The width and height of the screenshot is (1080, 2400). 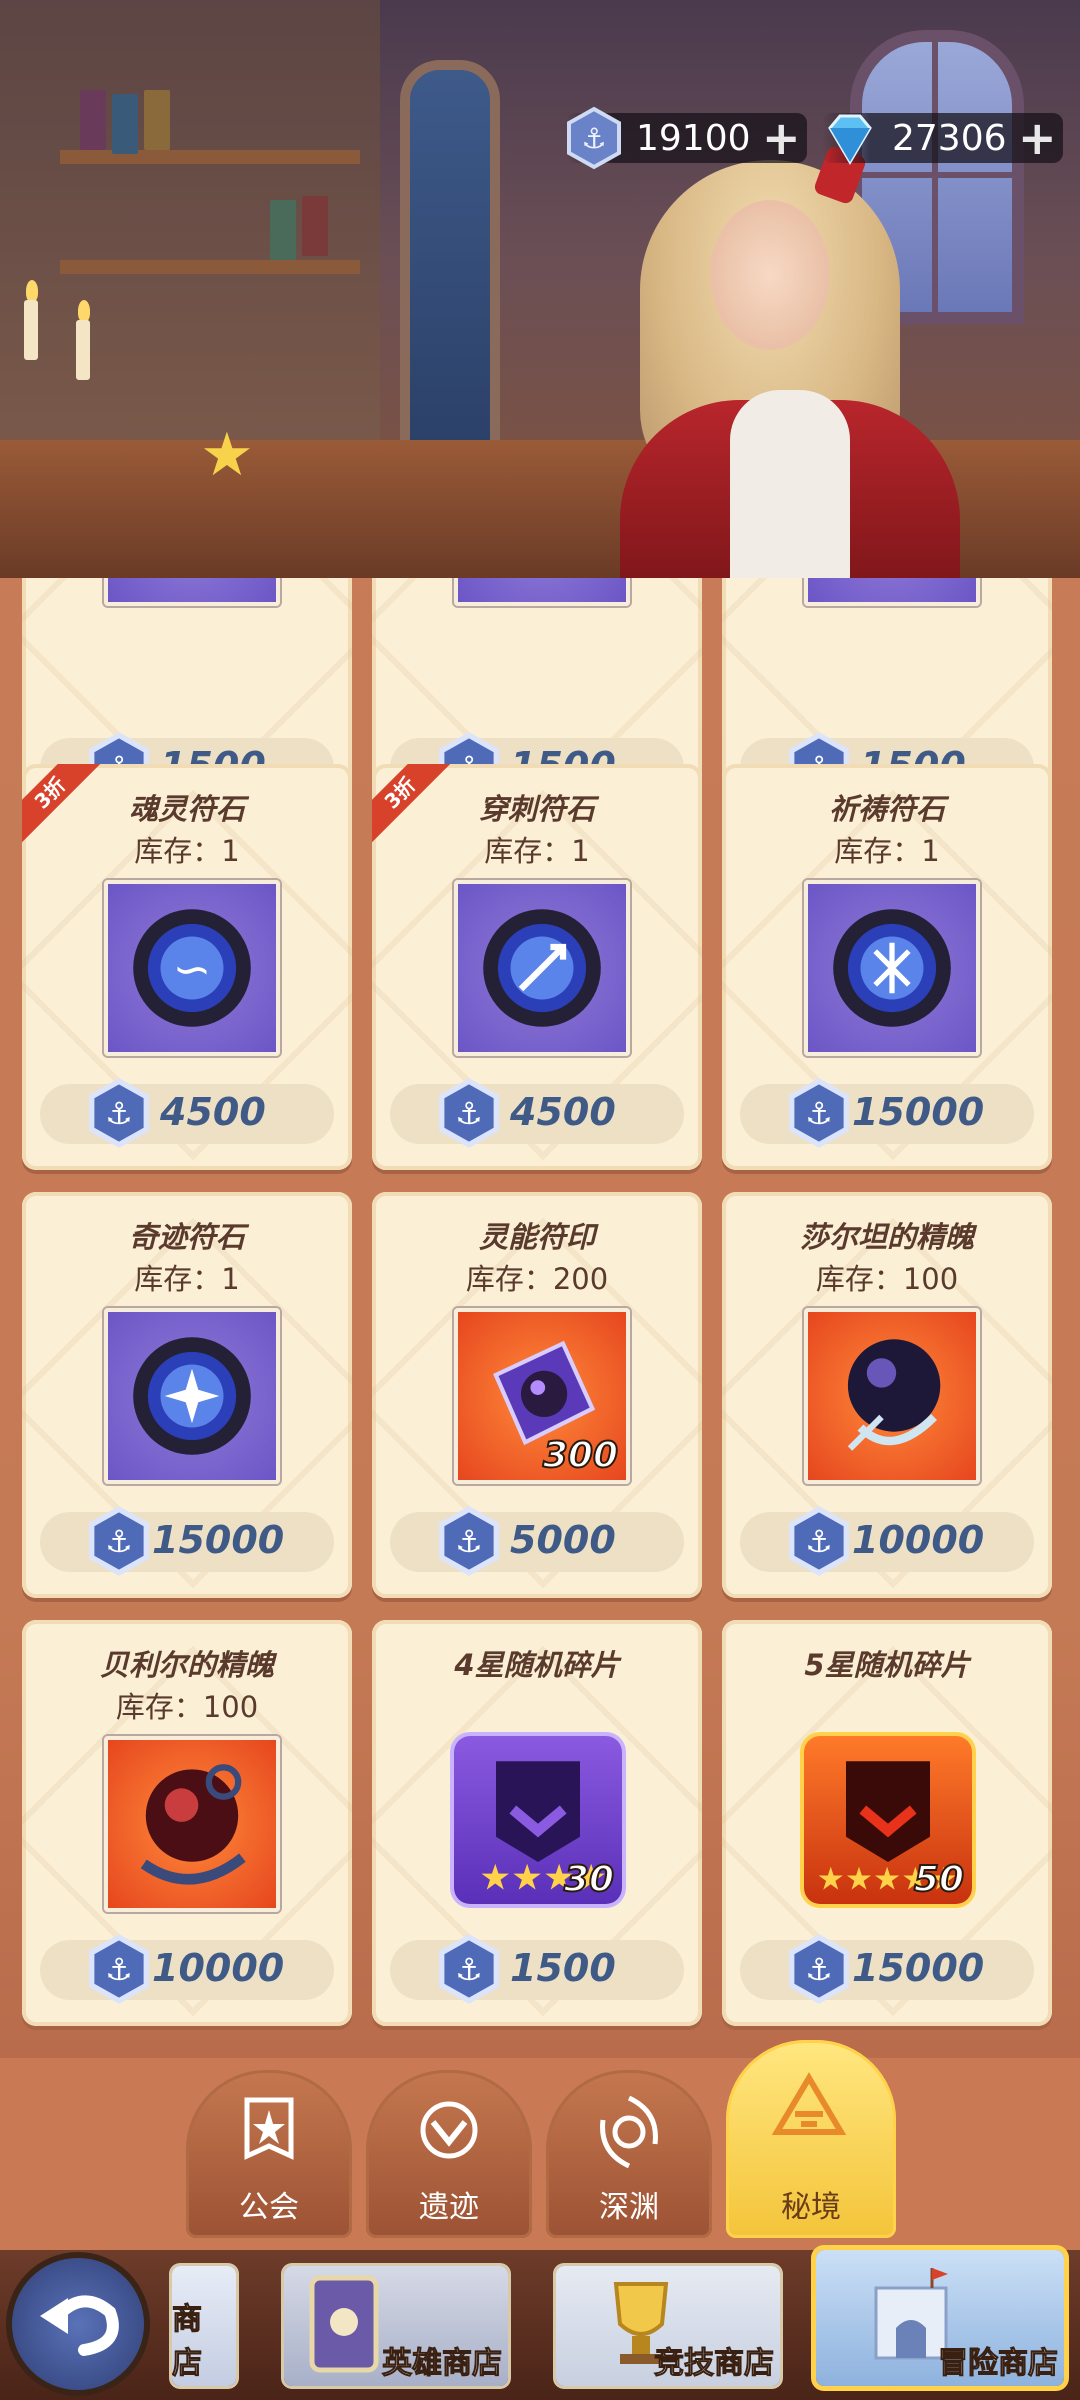 What do you see at coordinates (998, 2364) in the screenshot?
I see `shop-label: 冒险商店` at bounding box center [998, 2364].